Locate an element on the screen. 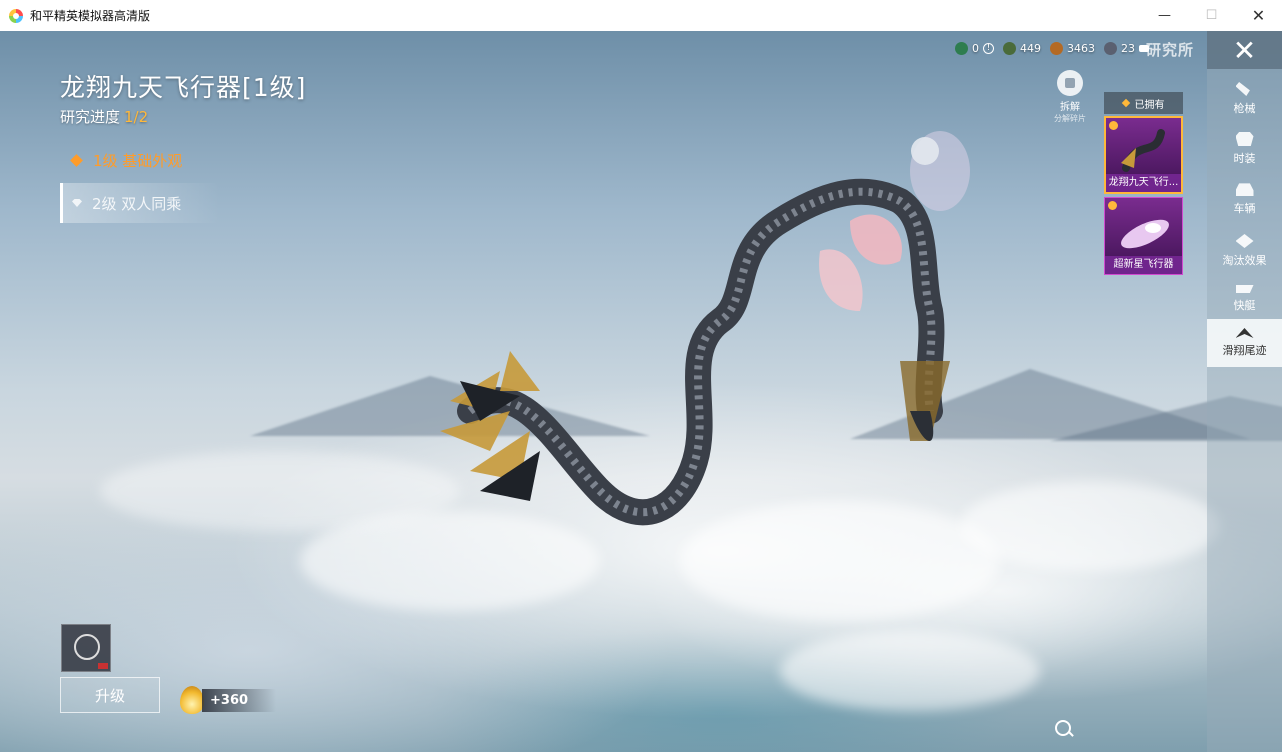  reward-indicator: +360 is located at coordinates (228, 700).